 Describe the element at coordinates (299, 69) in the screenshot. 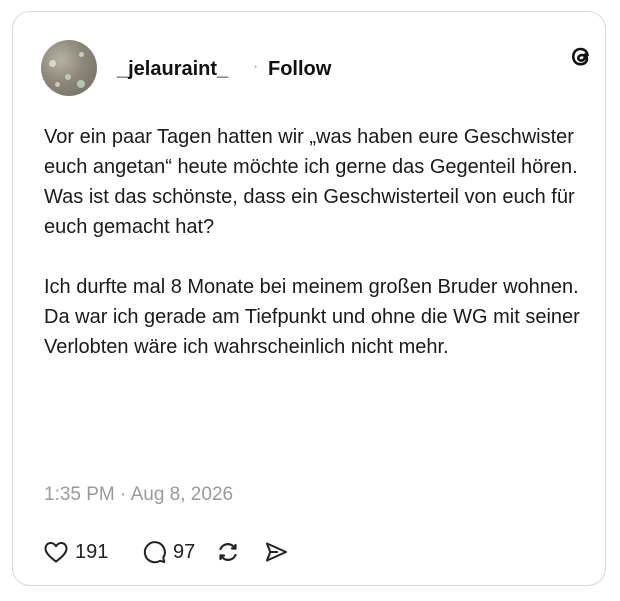

I see `follow-button: Follow` at that location.